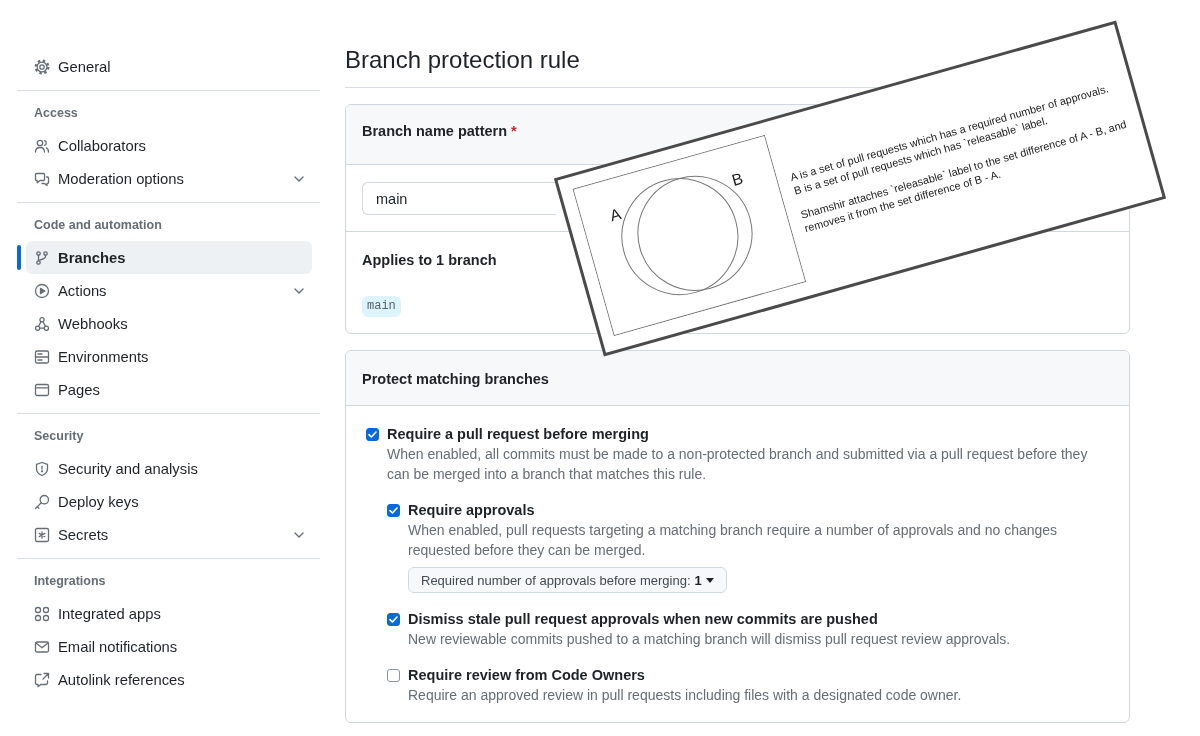 The image size is (1200, 736). Describe the element at coordinates (737, 179) in the screenshot. I see `set-label: B` at that location.